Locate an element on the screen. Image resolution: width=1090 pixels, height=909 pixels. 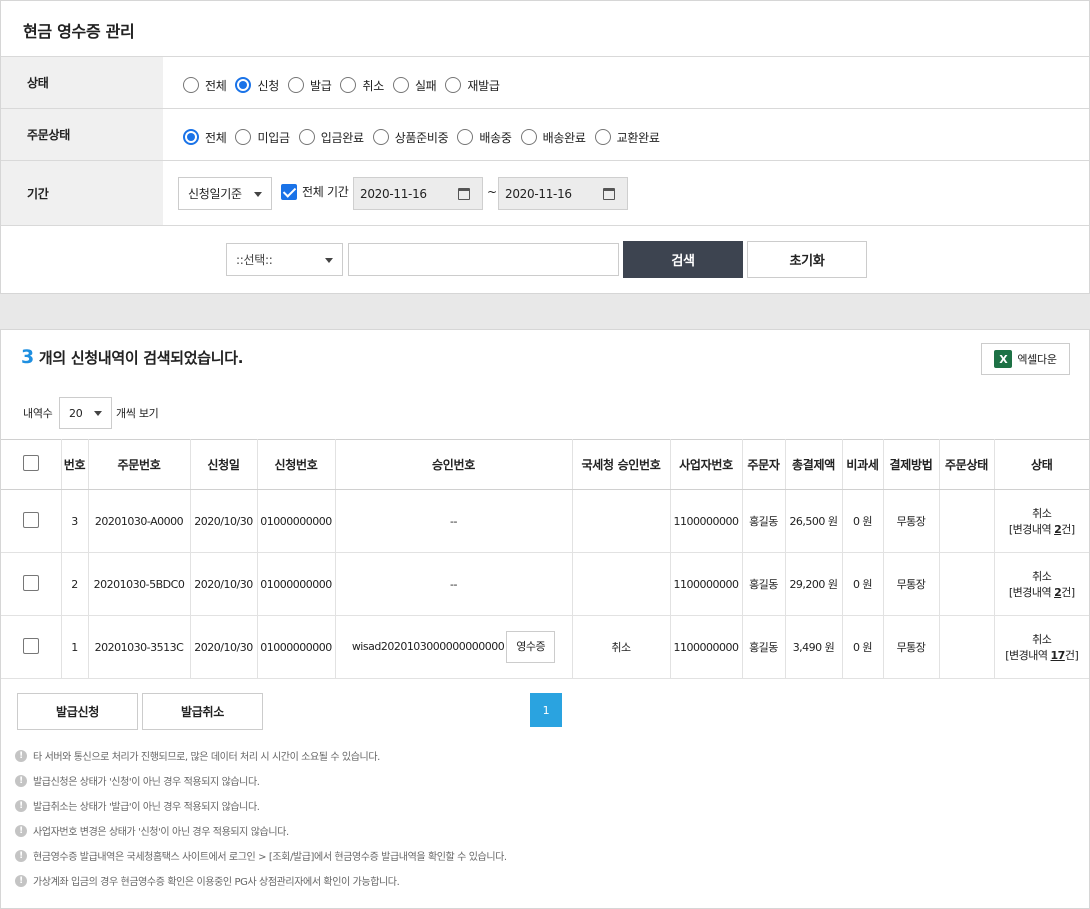
order-status-option: 입금완료 is located at coordinates (331, 137).